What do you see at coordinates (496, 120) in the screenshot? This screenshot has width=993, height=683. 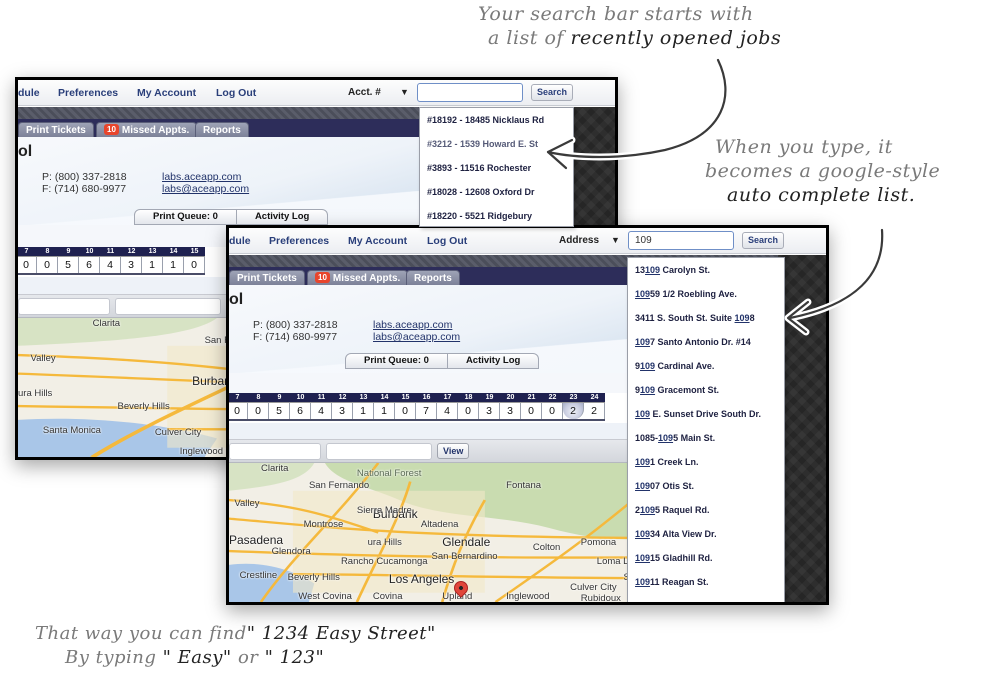 I see `recent-job-item: #18192 - 18485 Nicklaus Rd` at bounding box center [496, 120].